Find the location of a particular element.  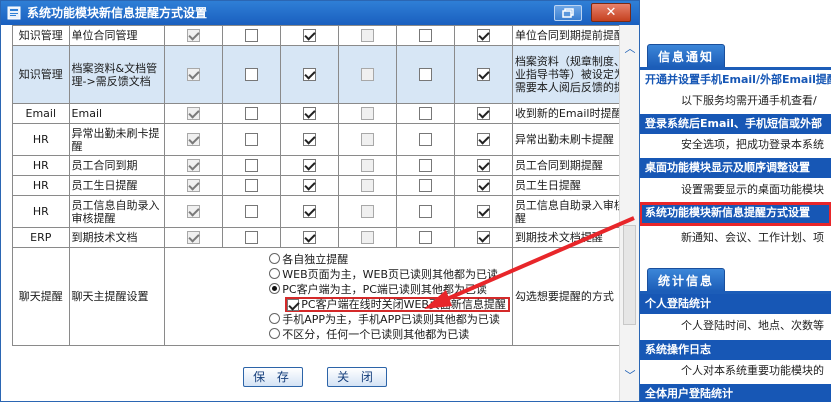

bg-item-personal-login: 个人登陆统计 is located at coordinates (735, 304).